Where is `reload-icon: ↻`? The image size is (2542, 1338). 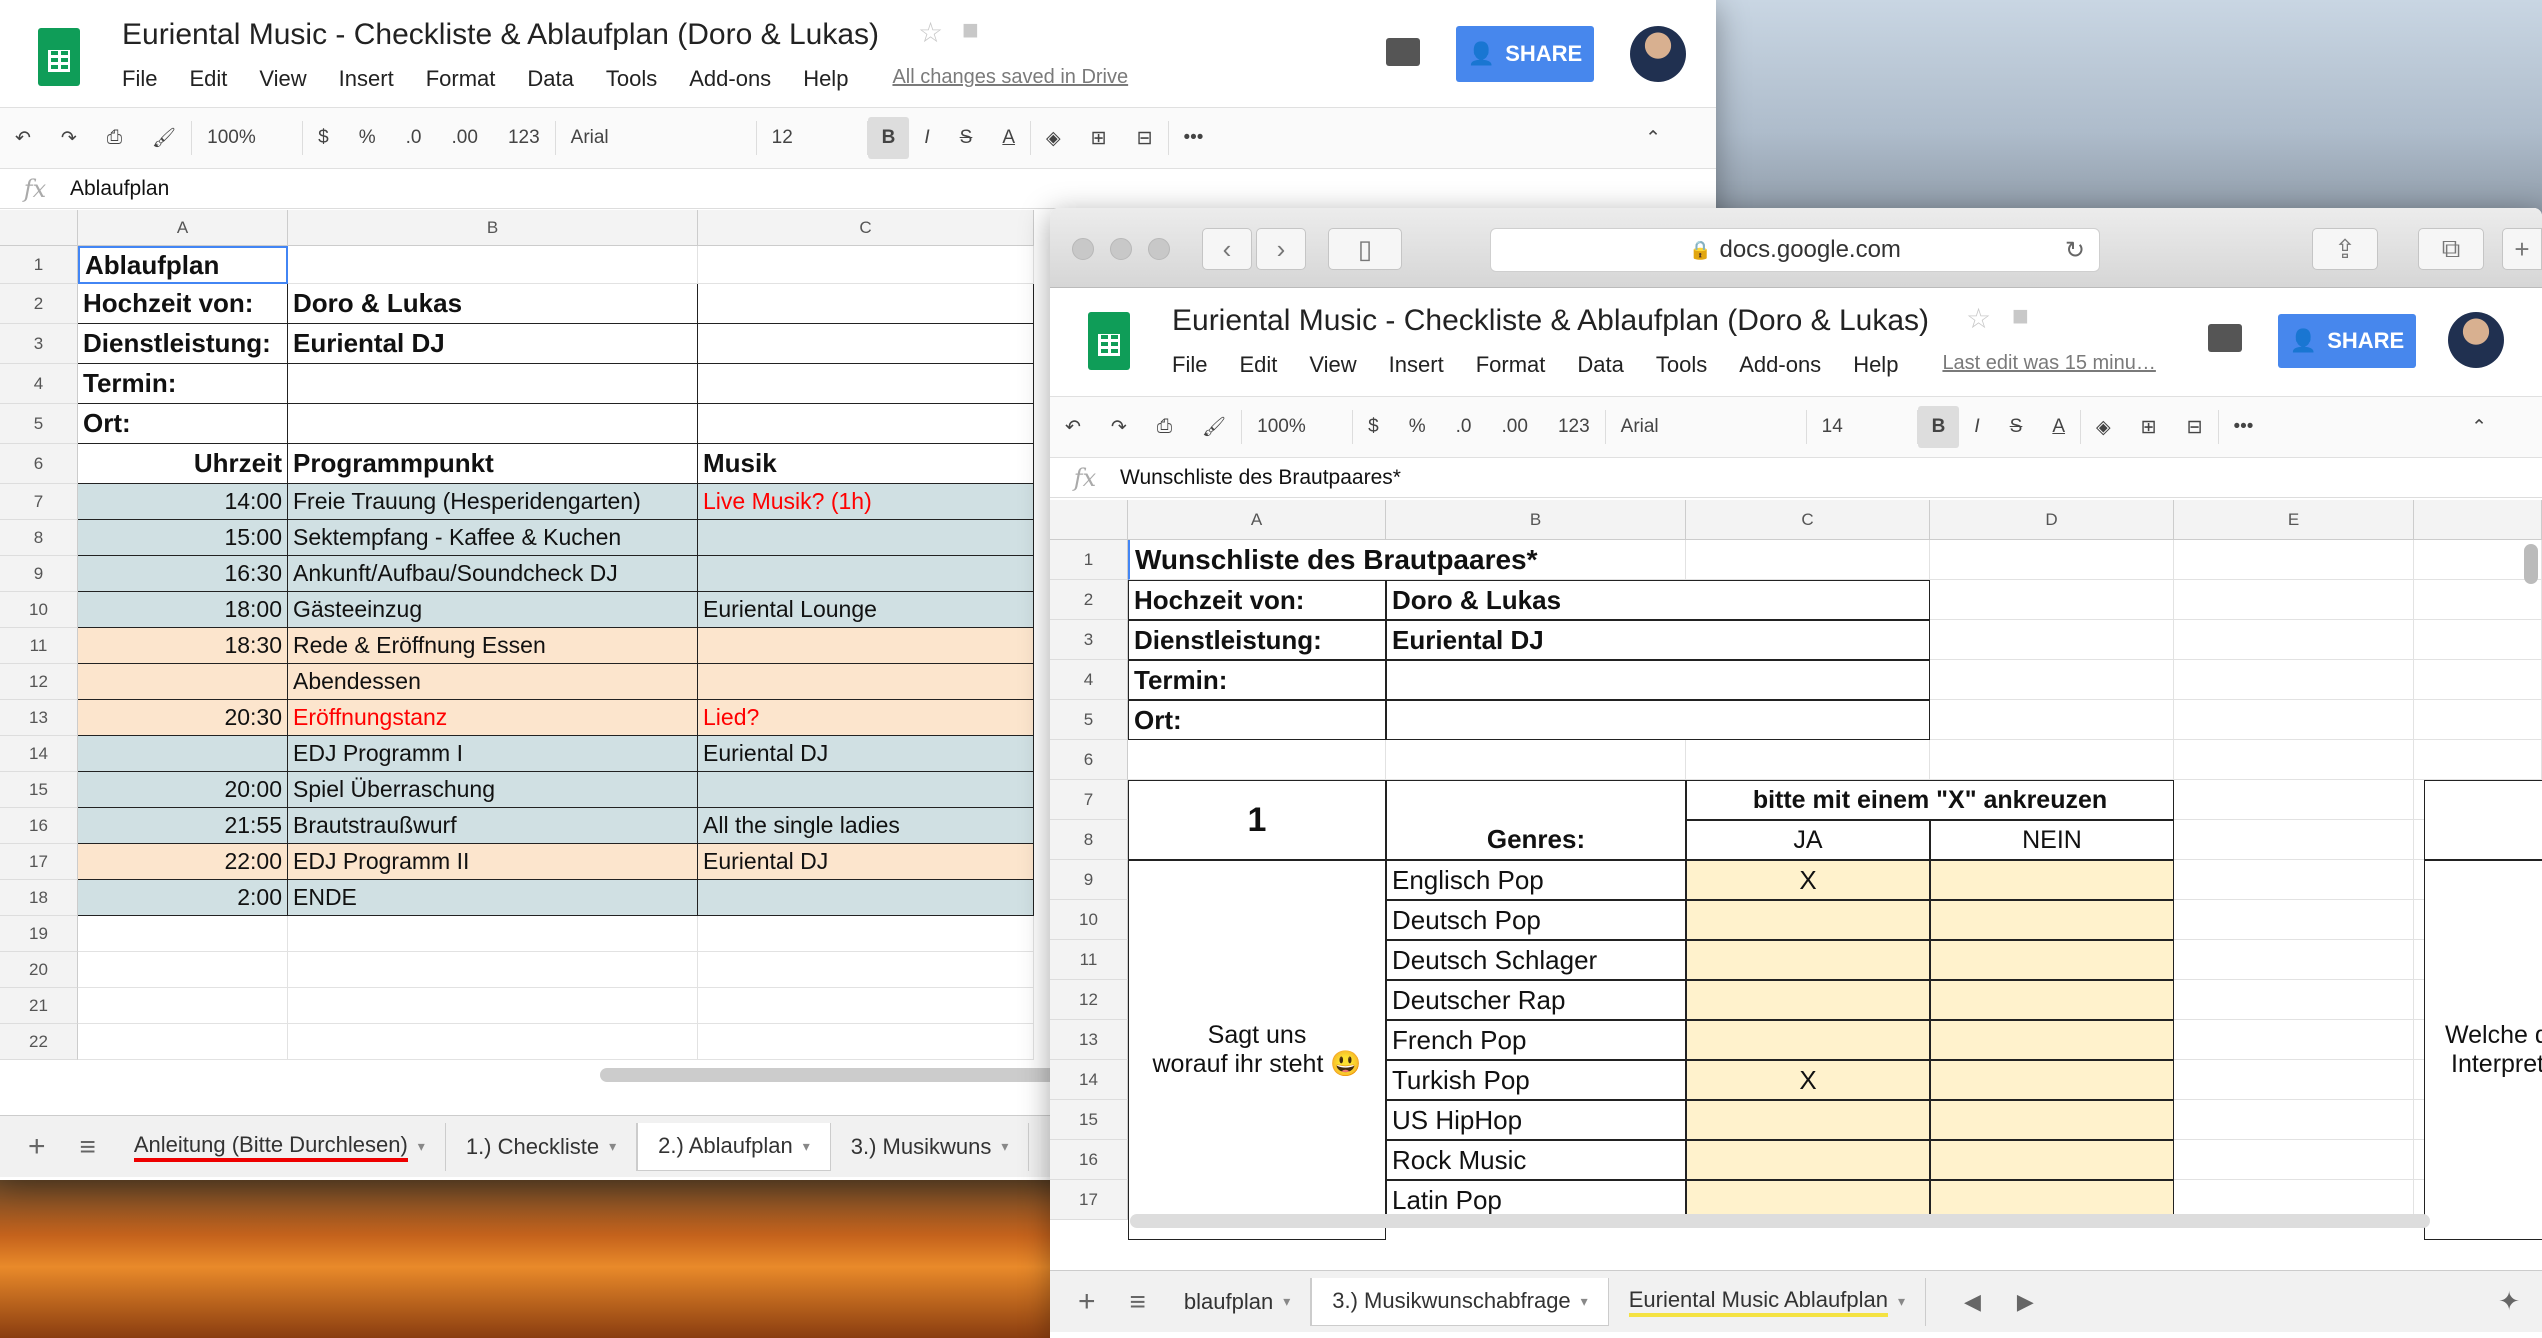 reload-icon: ↻ is located at coordinates (2075, 250).